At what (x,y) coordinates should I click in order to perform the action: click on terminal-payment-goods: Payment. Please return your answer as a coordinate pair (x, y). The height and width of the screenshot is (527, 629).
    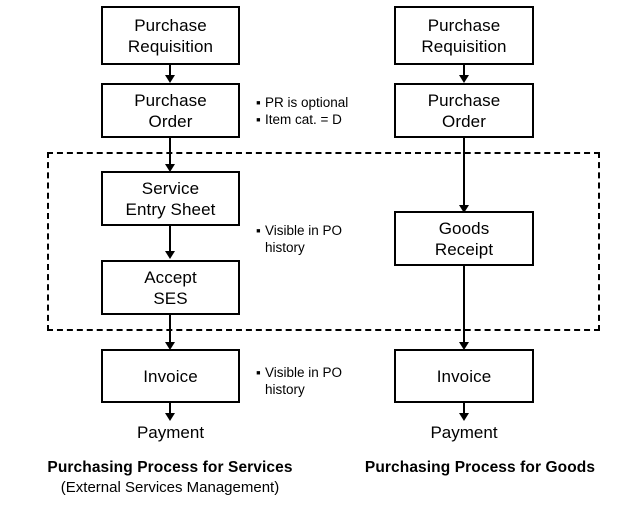
    Looking at the image, I should click on (464, 432).